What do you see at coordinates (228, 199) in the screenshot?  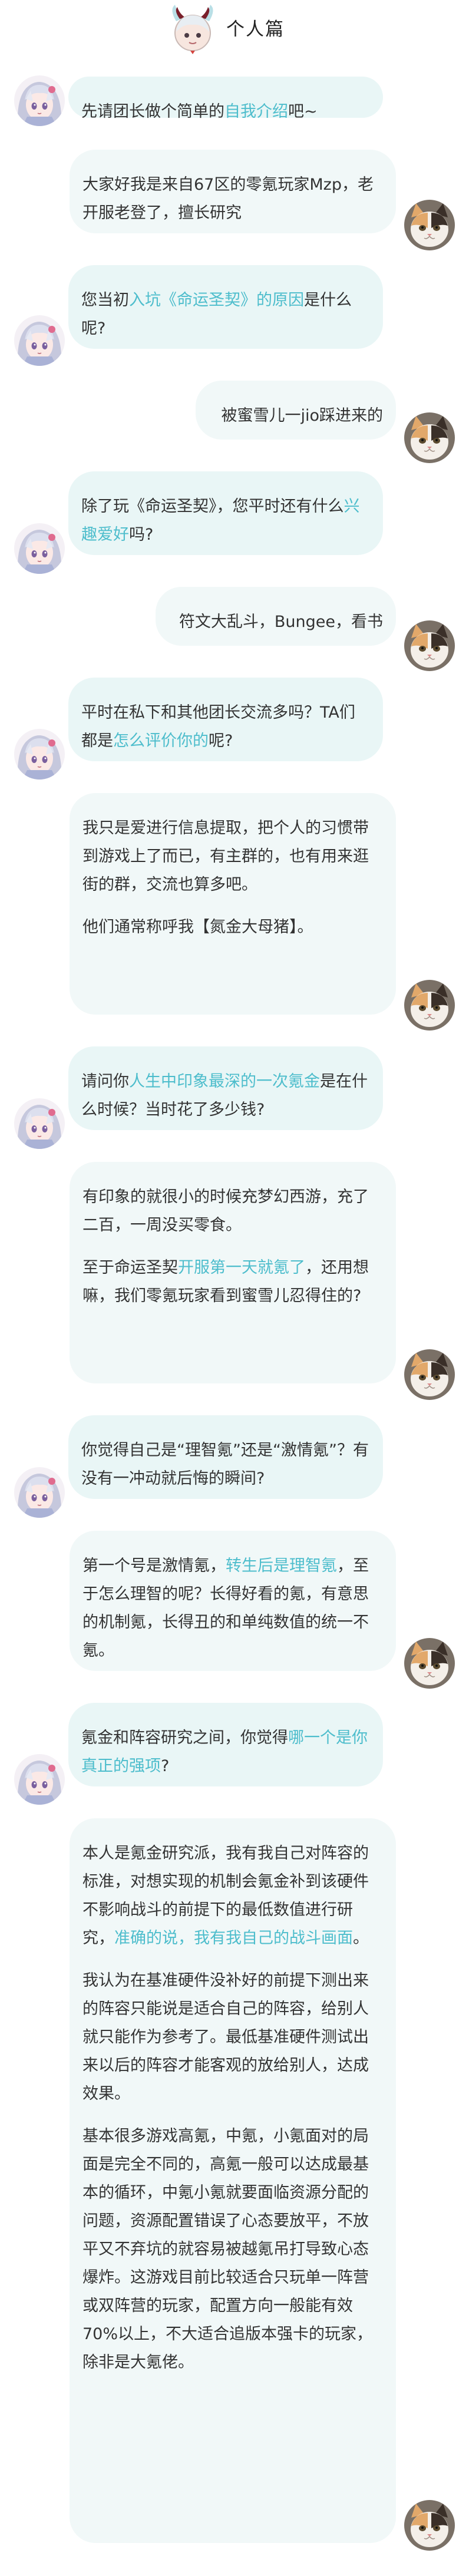 I see `message-text: 大家好我是来自67区的零氪玩家Mzp，老开服老登了，擅长研究` at bounding box center [228, 199].